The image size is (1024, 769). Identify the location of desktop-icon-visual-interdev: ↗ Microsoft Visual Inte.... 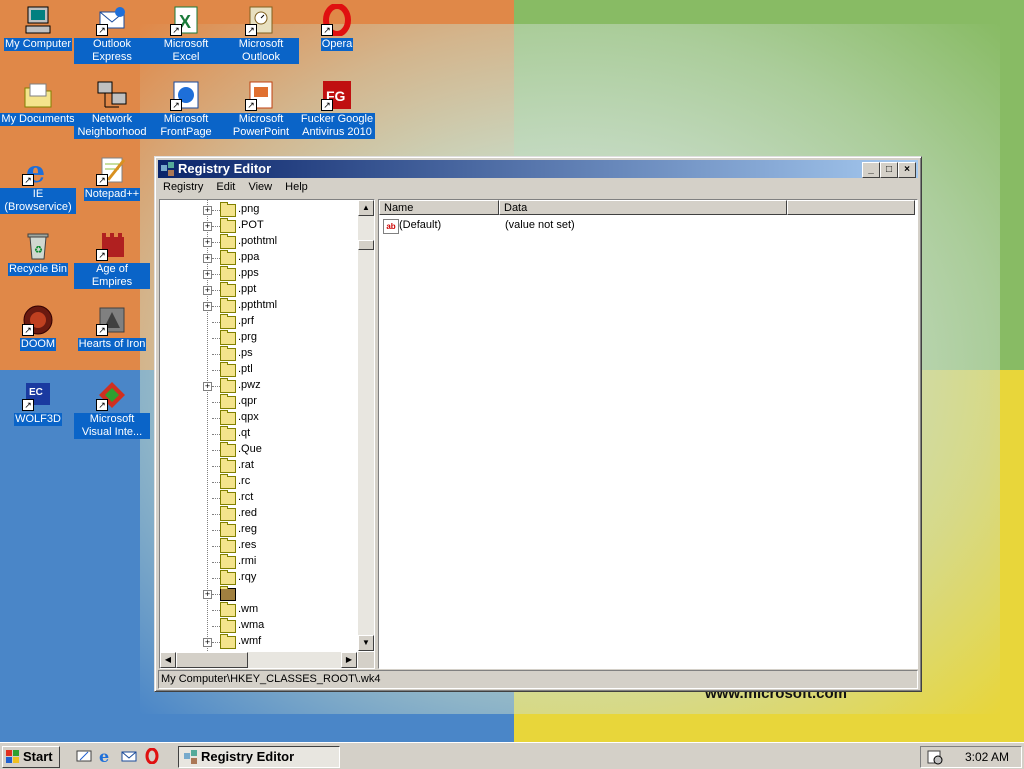
(112, 408).